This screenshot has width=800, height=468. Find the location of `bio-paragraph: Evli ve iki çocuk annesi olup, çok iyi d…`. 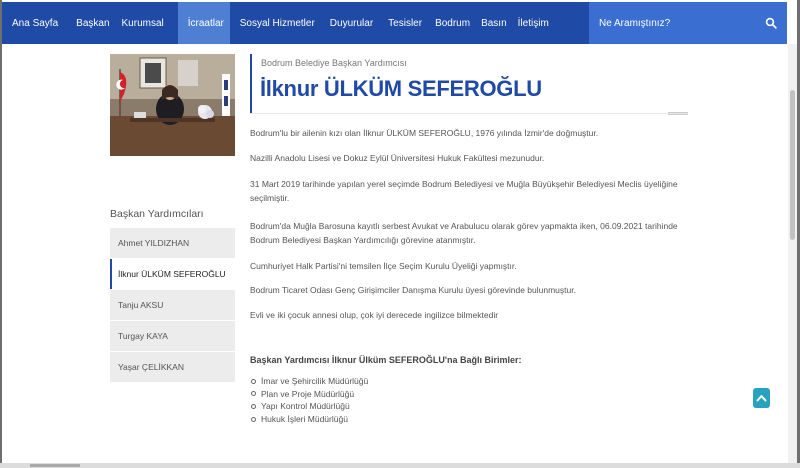

bio-paragraph: Evli ve iki çocuk annesi olup, çok iyi d… is located at coordinates (374, 315).